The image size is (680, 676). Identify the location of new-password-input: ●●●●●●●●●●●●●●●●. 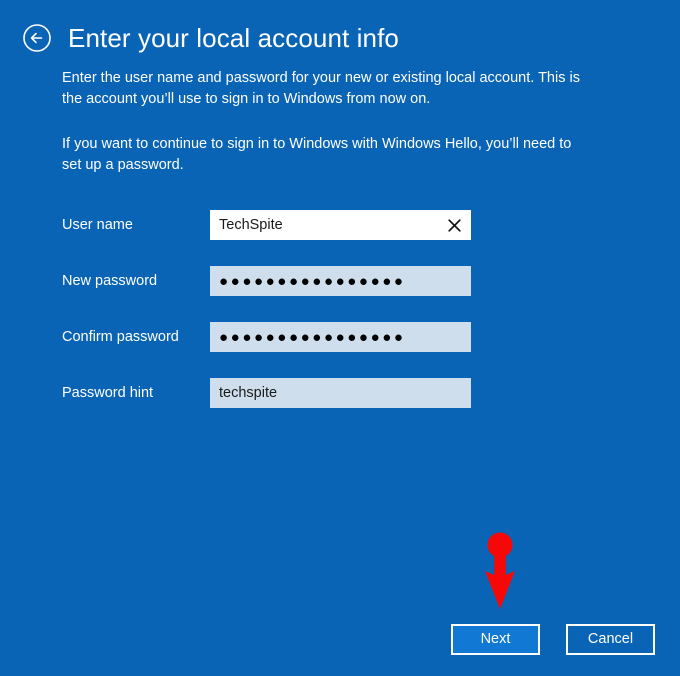
(340, 281).